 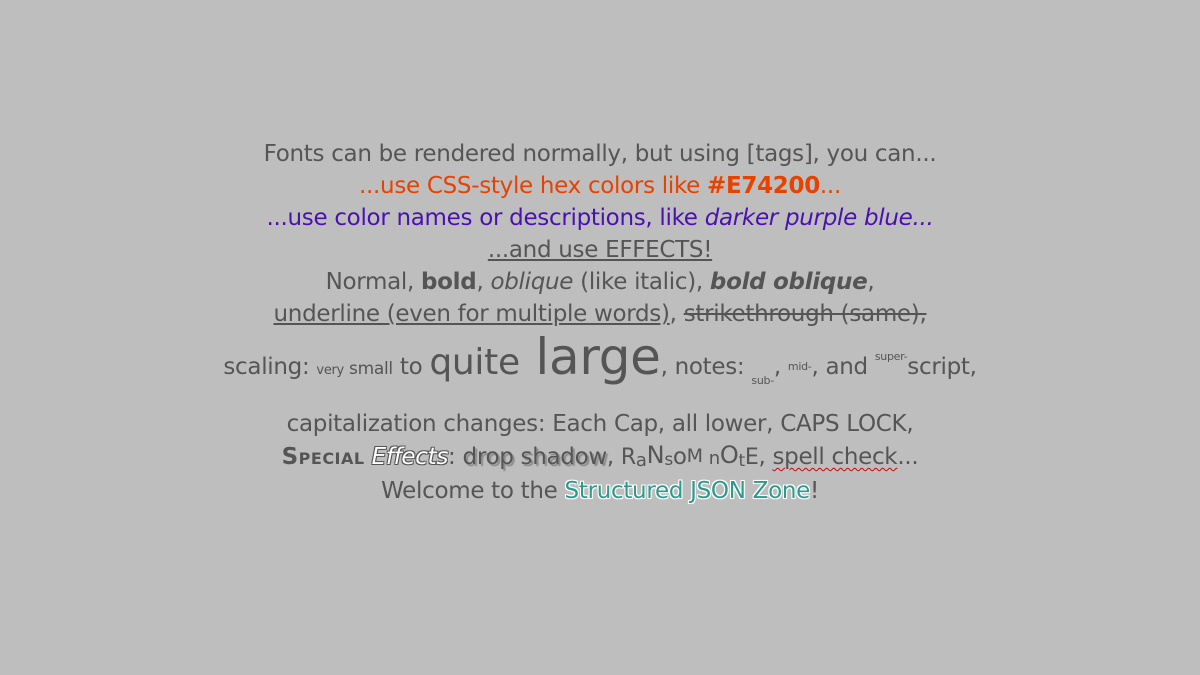 What do you see at coordinates (641, 282) in the screenshot?
I see `like-italic-text: (like italic),` at bounding box center [641, 282].